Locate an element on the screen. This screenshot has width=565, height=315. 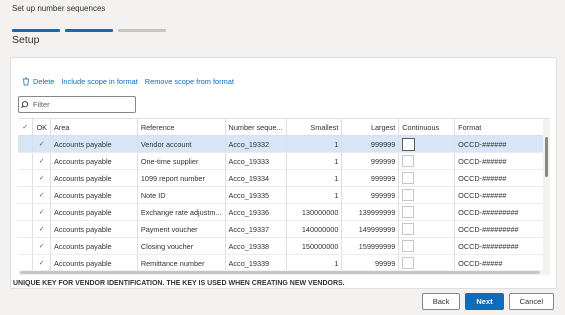
largest-cell: 139999999 is located at coordinates (370, 212).